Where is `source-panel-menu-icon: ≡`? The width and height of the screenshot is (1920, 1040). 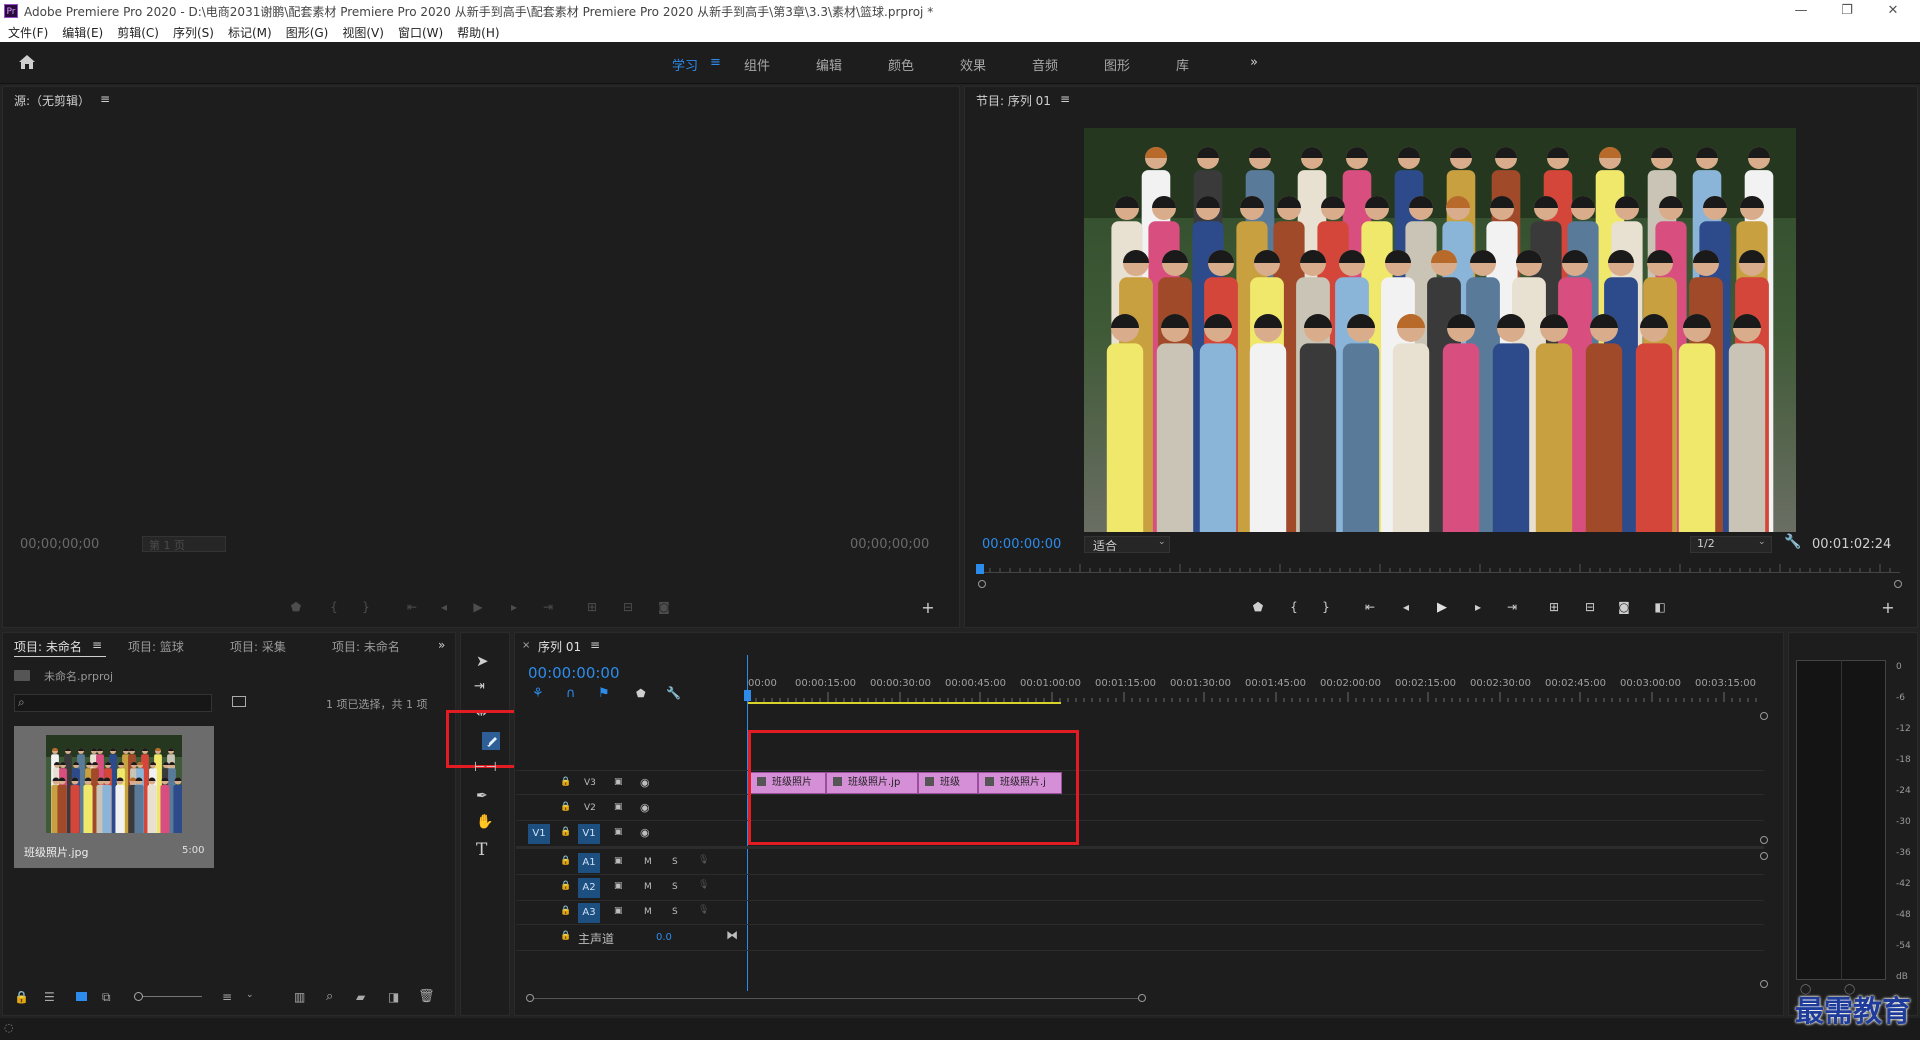 source-panel-menu-icon: ≡ is located at coordinates (105, 99).